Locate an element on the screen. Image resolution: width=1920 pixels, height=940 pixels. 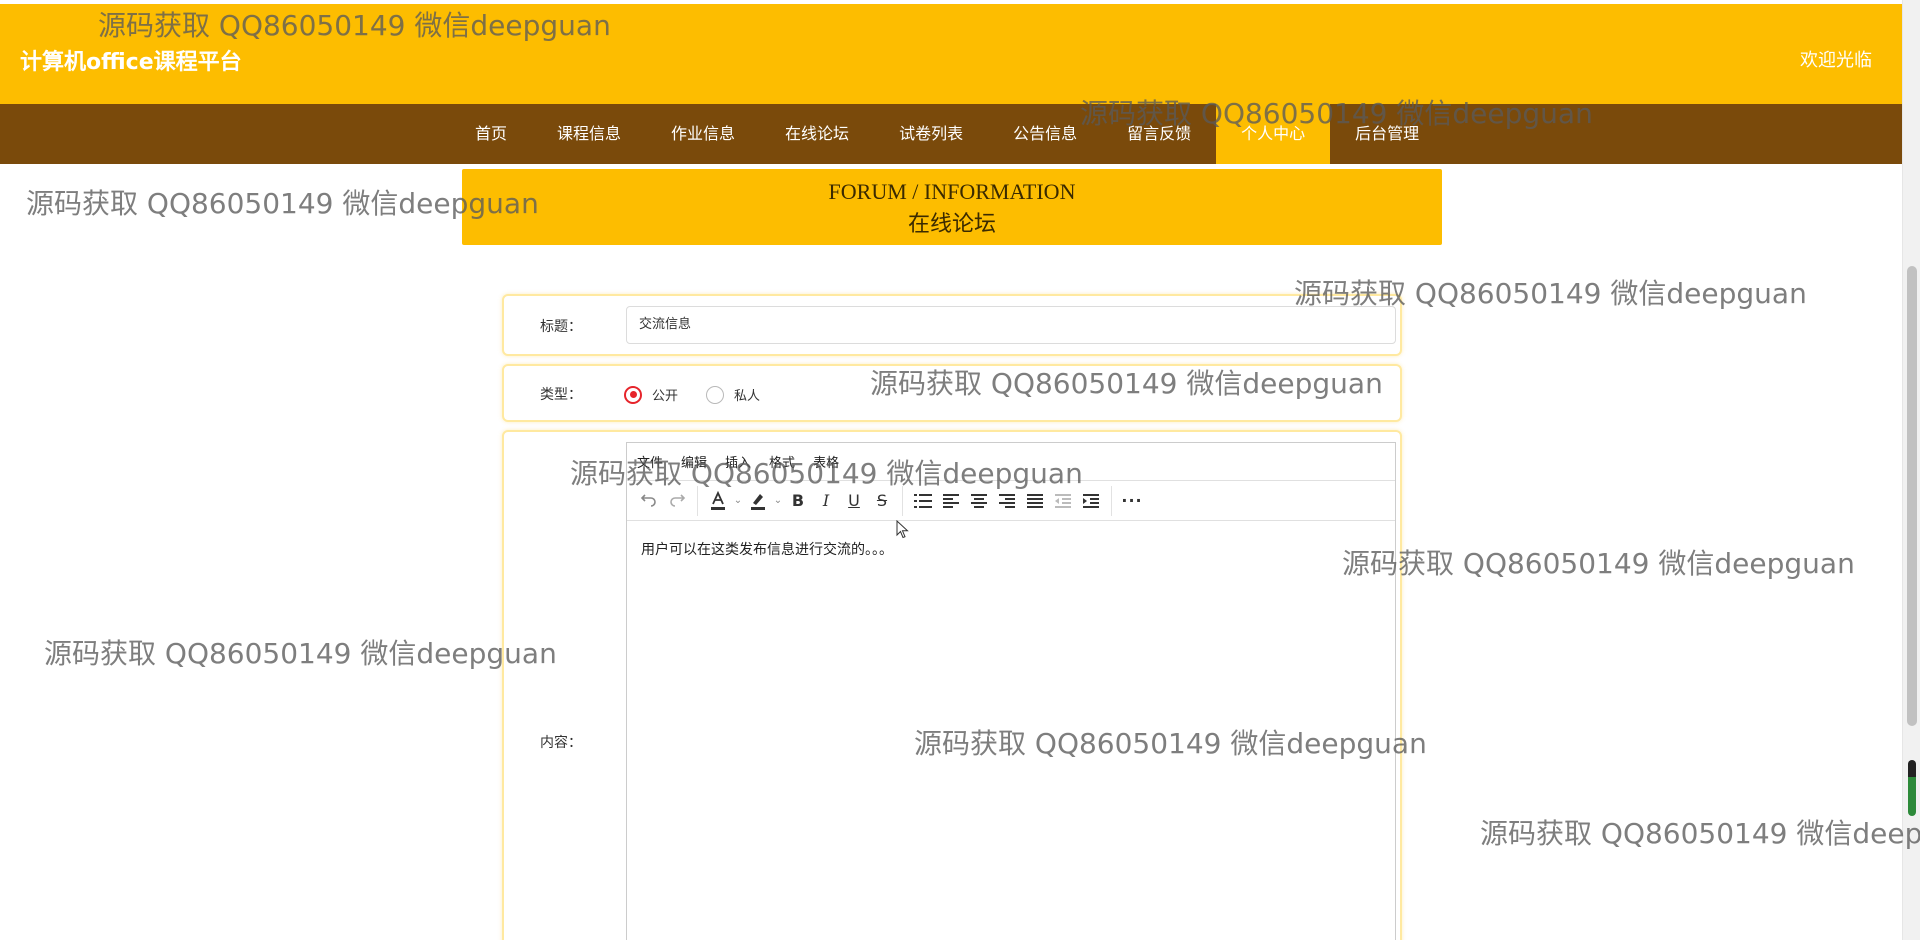
scroll-indicator is located at coordinates (1912, 788).